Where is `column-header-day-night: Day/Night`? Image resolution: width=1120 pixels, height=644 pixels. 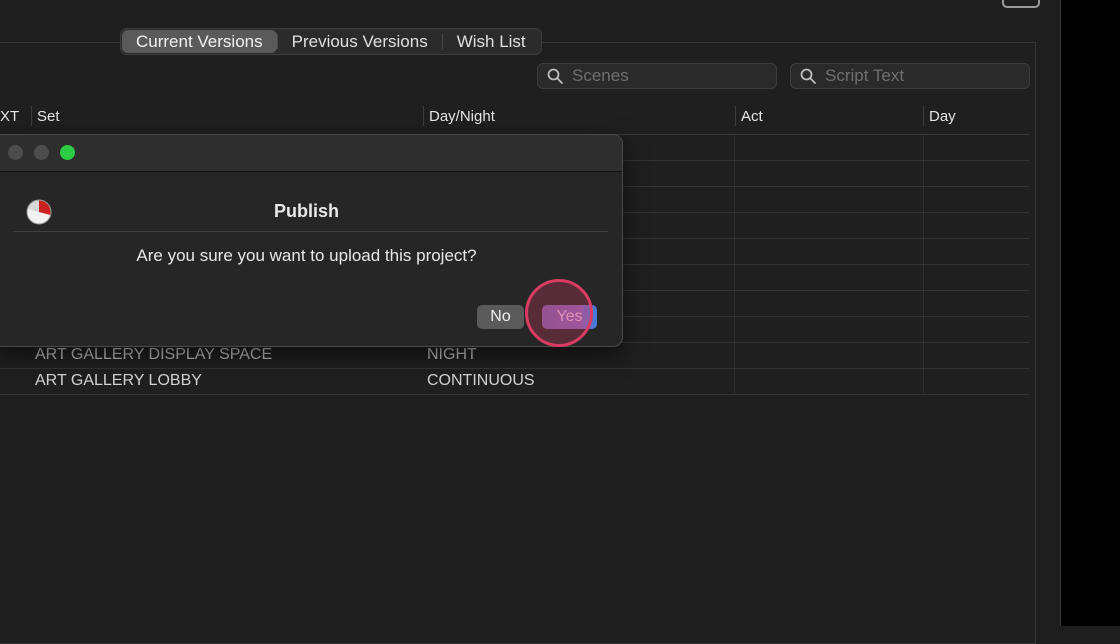 column-header-day-night: Day/Night is located at coordinates (462, 116).